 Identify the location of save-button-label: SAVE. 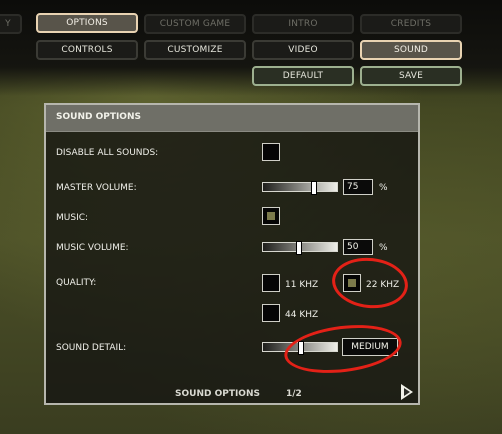
(411, 76).